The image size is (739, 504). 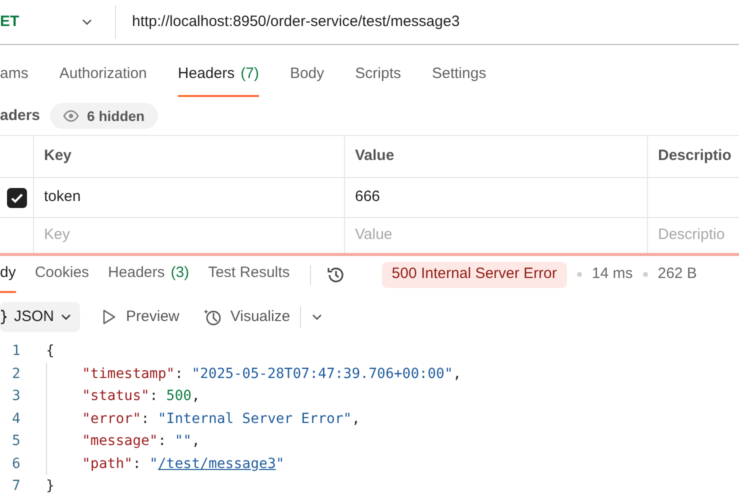 I want to click on line-number: 3, so click(x=16, y=396).